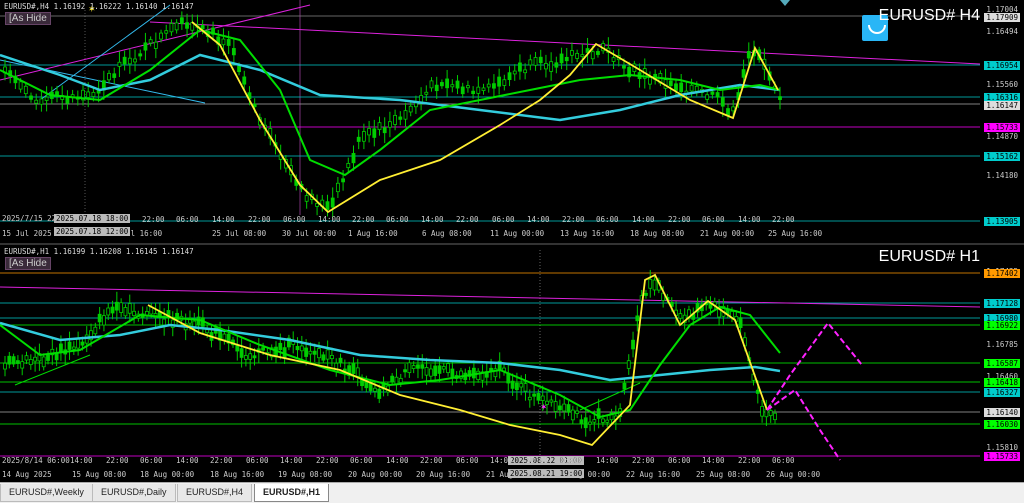  I want to click on chart-shift-marker, so click(785, 3).